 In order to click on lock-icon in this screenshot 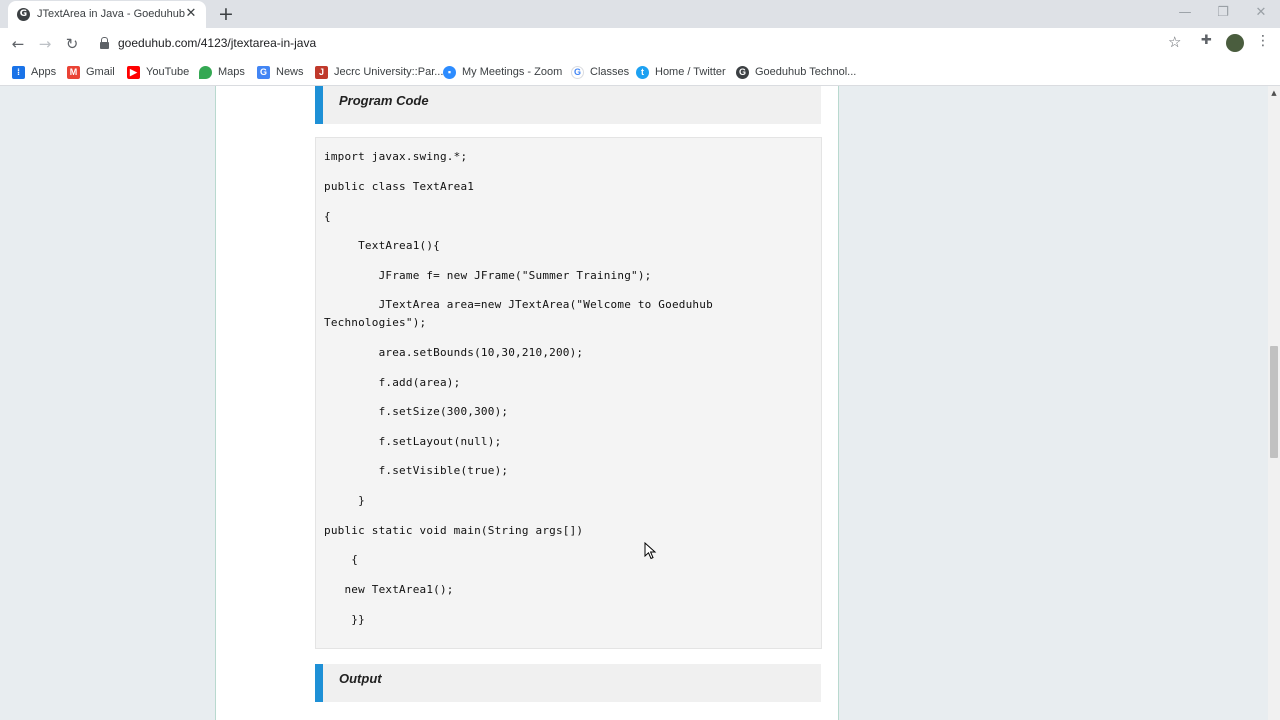, I will do `click(104, 43)`.